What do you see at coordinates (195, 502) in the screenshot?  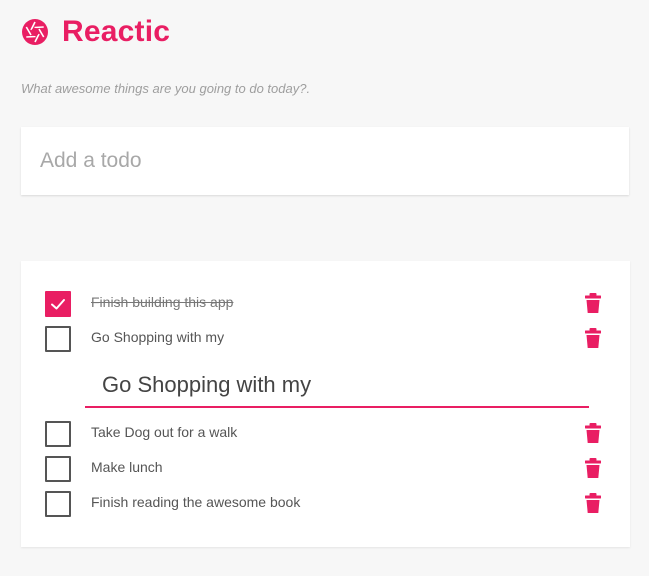 I see `todo-label: Finish reading the awesome book` at bounding box center [195, 502].